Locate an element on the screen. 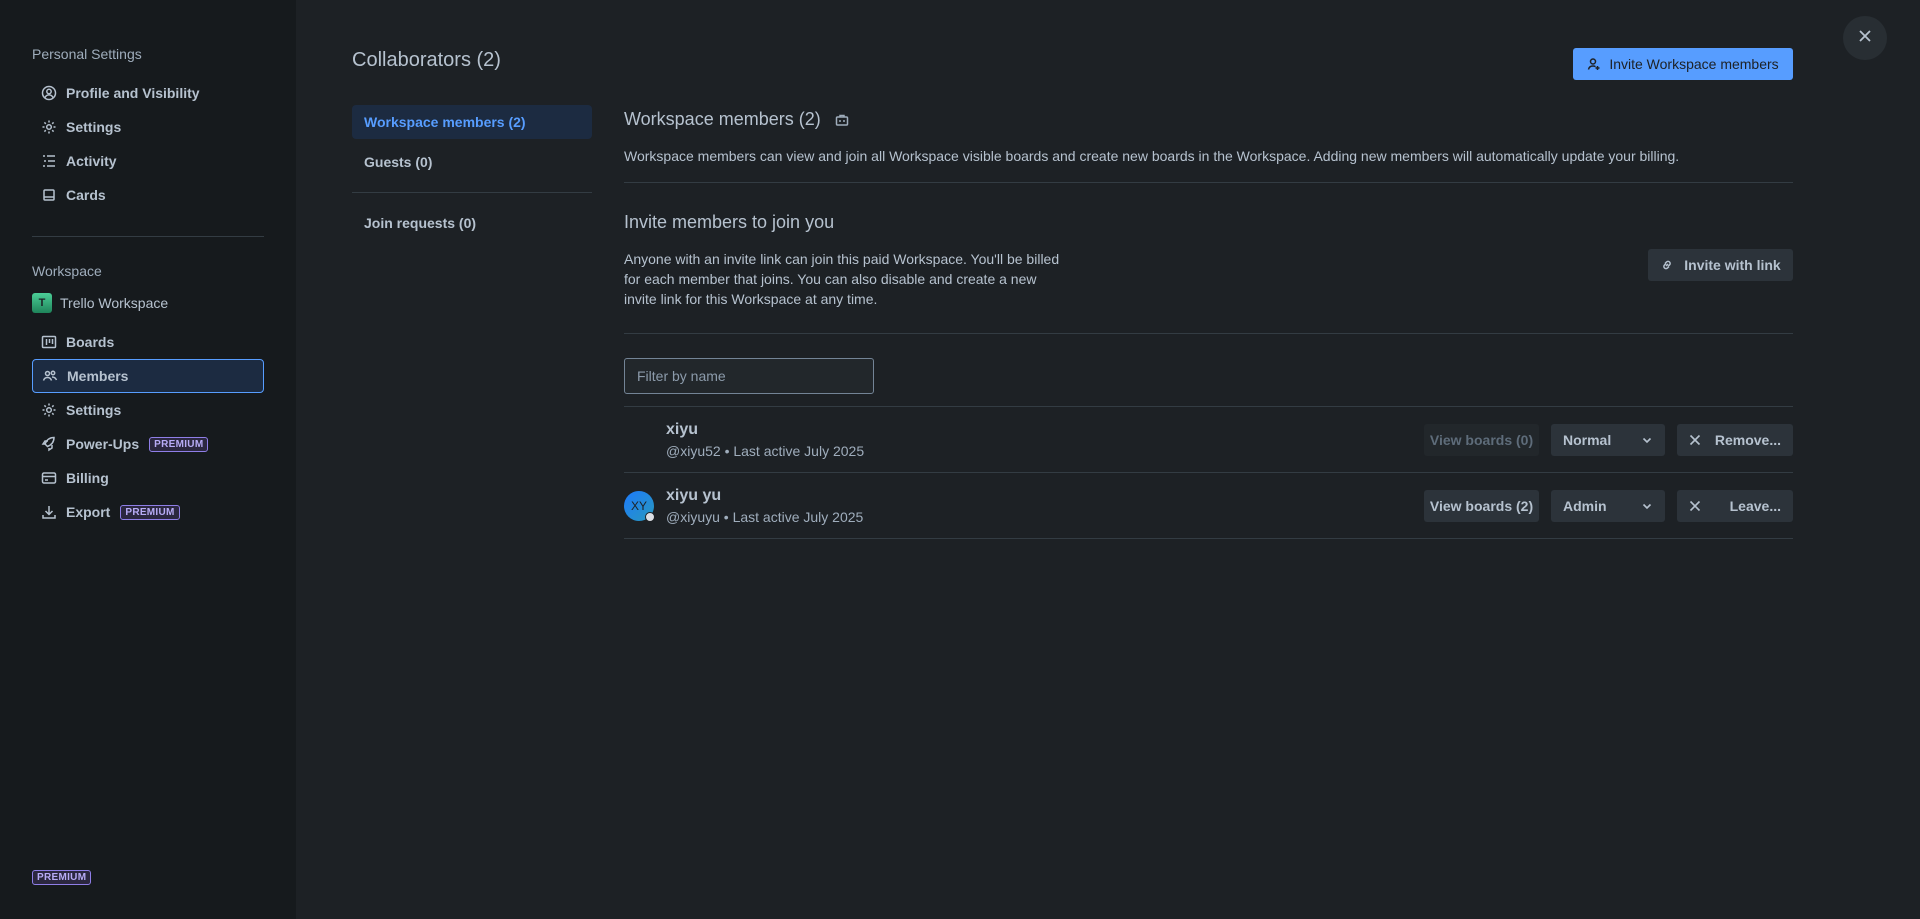 The image size is (1920, 919). view-boards-button: View boards (0) is located at coordinates (1481, 440).